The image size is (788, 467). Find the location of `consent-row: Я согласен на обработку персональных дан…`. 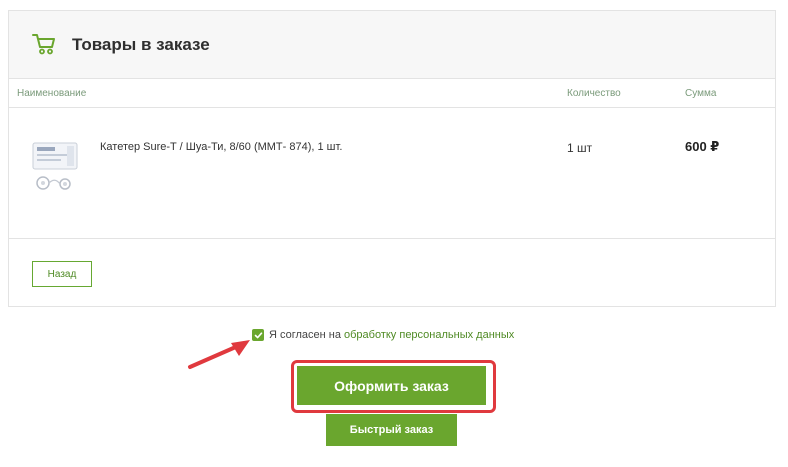

consent-row: Я согласен на обработку персональных дан… is located at coordinates (383, 335).